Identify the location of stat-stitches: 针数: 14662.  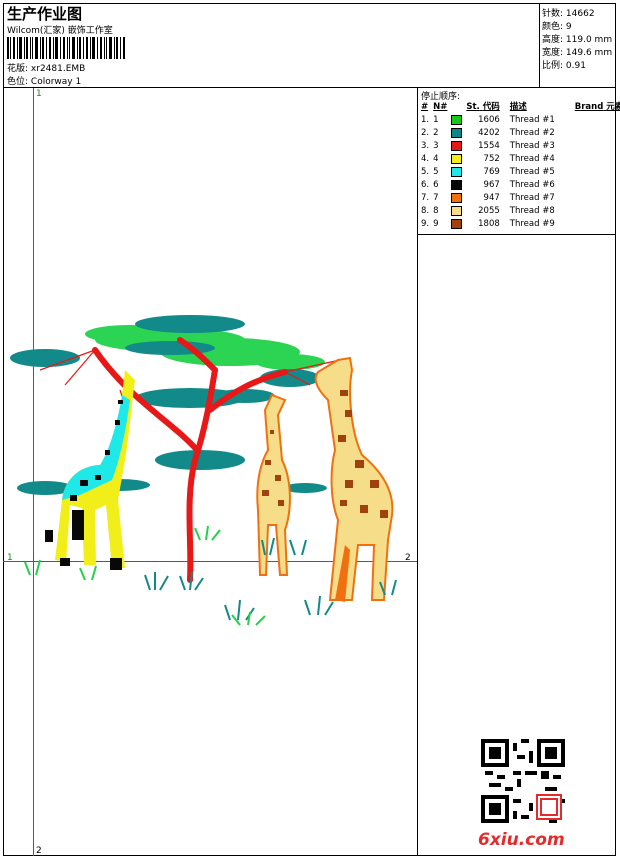
(568, 14).